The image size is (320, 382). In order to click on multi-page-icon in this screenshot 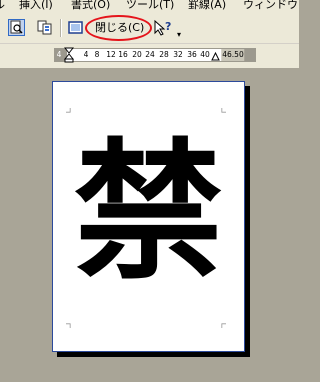, I will do `click(44, 27)`.